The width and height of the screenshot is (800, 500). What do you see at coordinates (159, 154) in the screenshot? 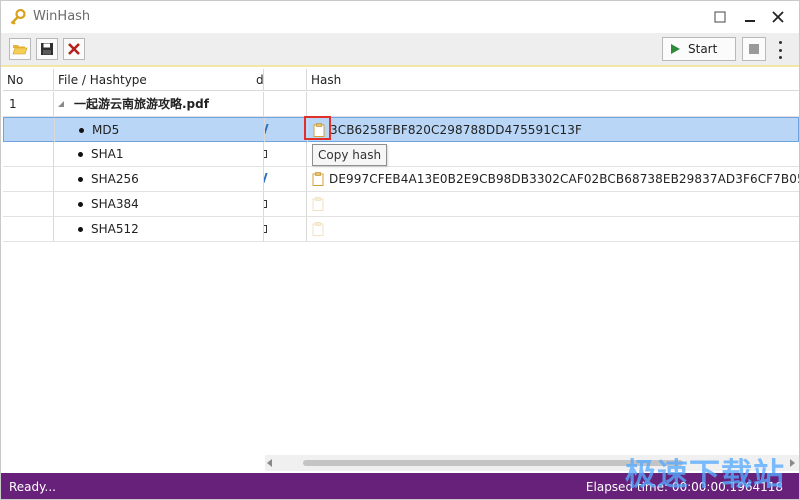
I see `hashtype-cell: SHA1` at bounding box center [159, 154].